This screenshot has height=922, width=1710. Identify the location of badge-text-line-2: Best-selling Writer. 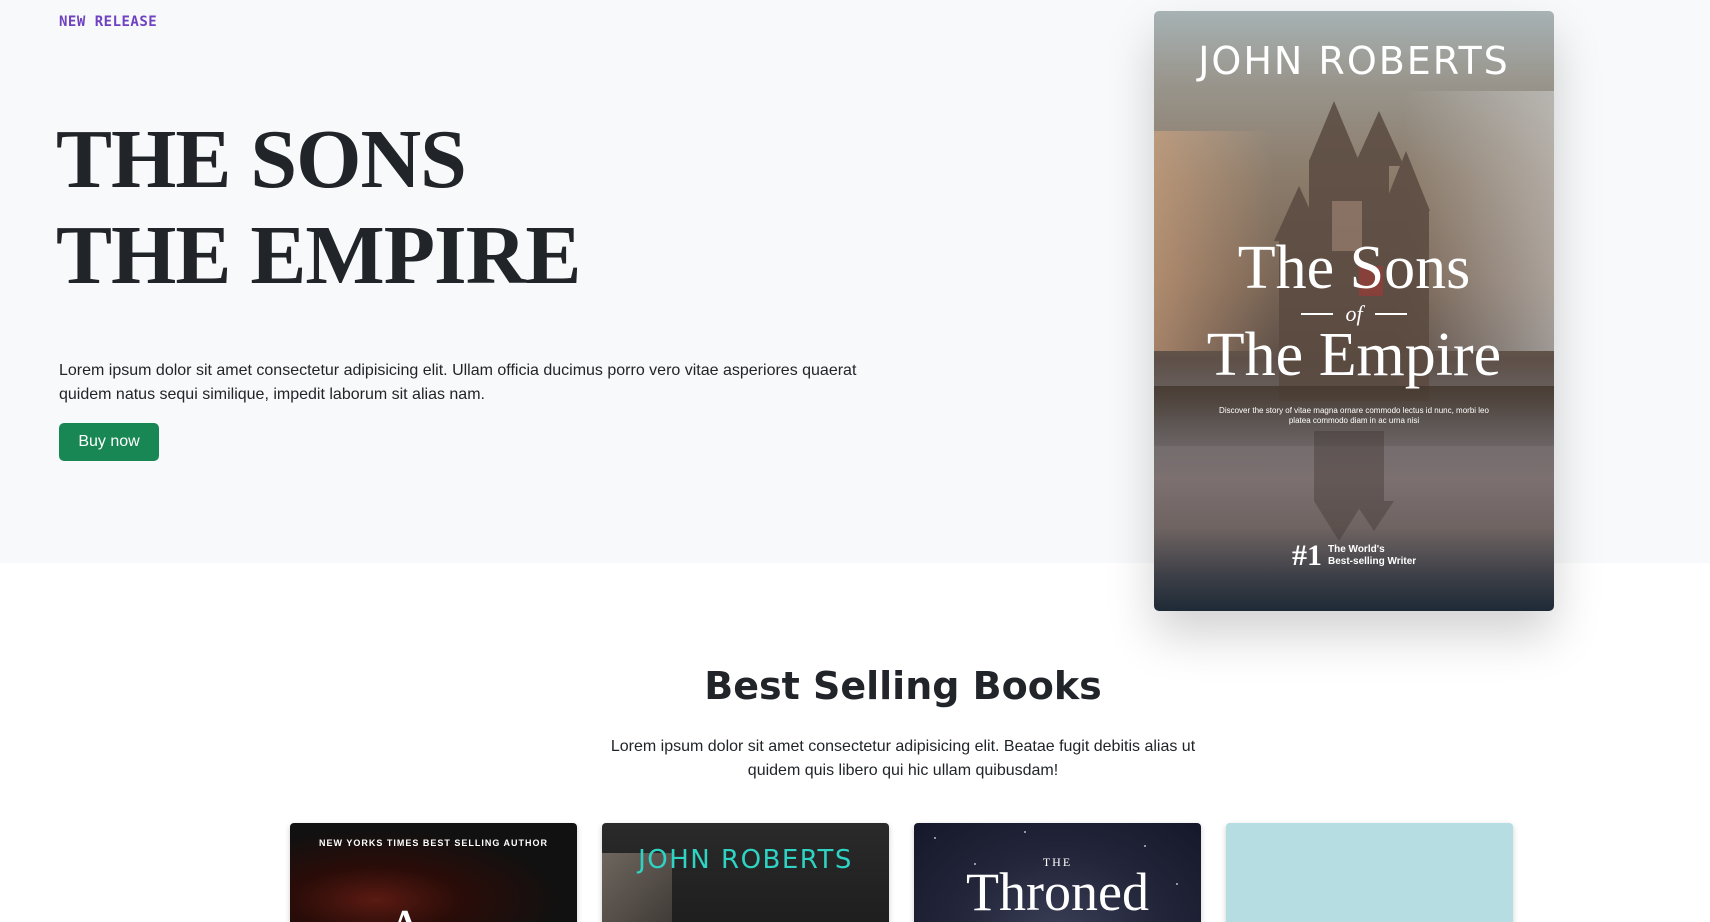
(1372, 561).